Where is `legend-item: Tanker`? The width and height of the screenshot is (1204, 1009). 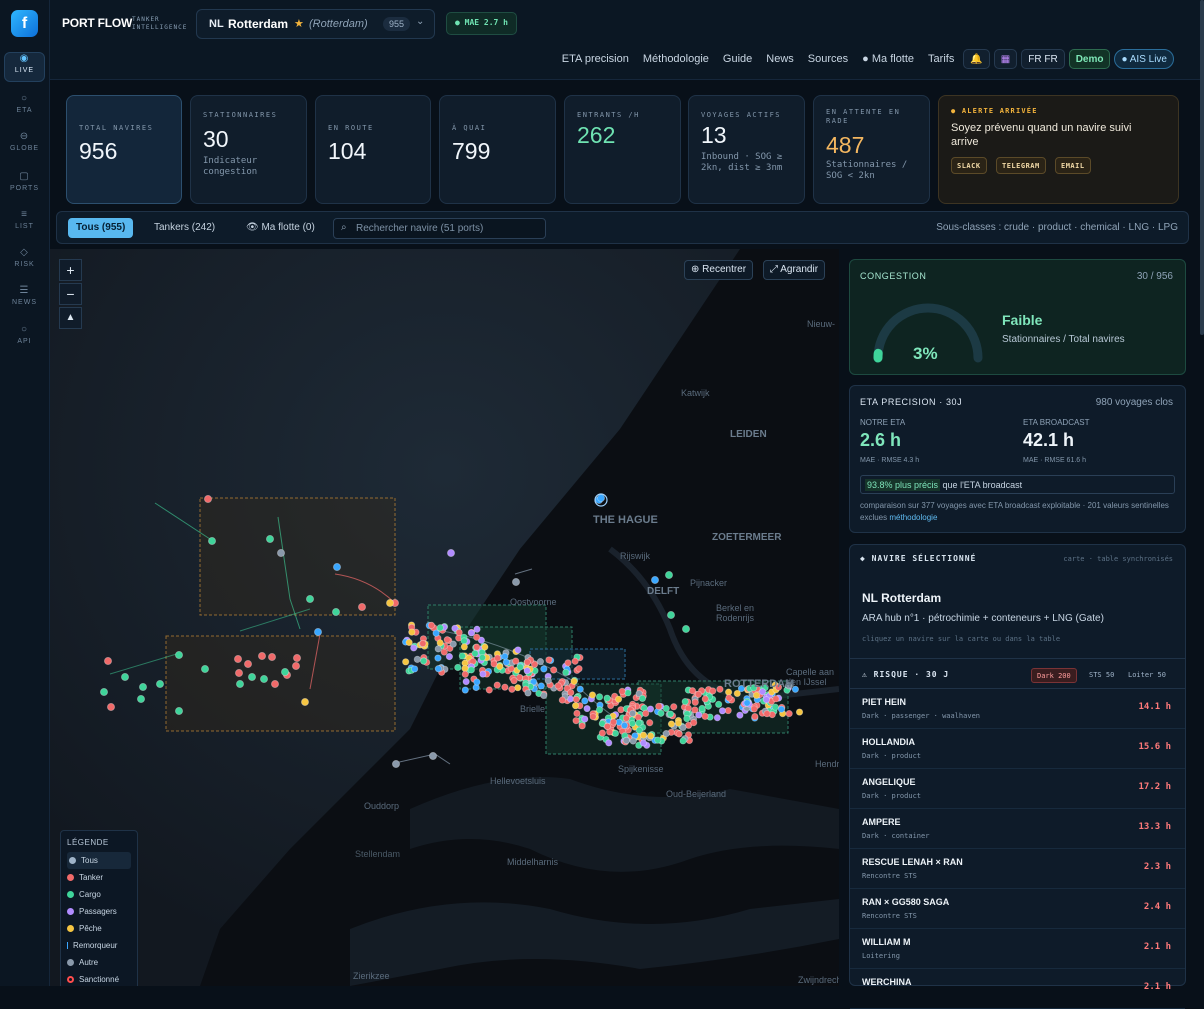 legend-item: Tanker is located at coordinates (99, 877).